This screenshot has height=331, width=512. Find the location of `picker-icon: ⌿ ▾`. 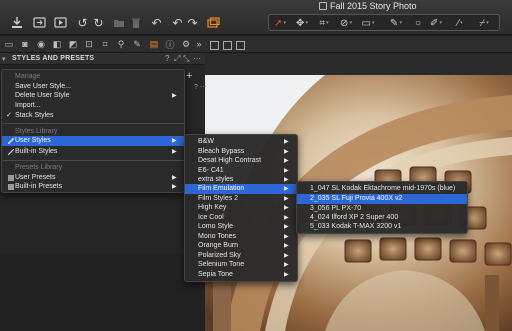

picker-icon: ⌿ ▾ is located at coordinates (484, 23).